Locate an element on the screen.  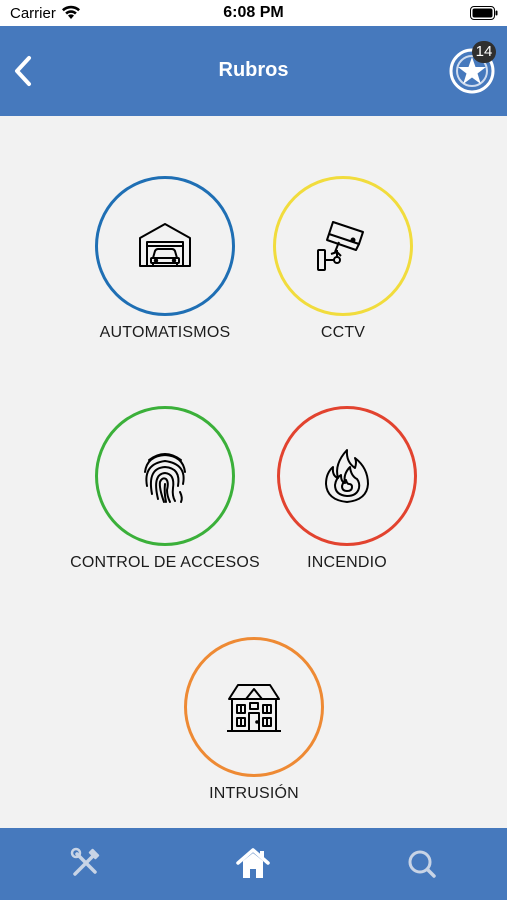
house-icon is located at coordinates (254, 708).